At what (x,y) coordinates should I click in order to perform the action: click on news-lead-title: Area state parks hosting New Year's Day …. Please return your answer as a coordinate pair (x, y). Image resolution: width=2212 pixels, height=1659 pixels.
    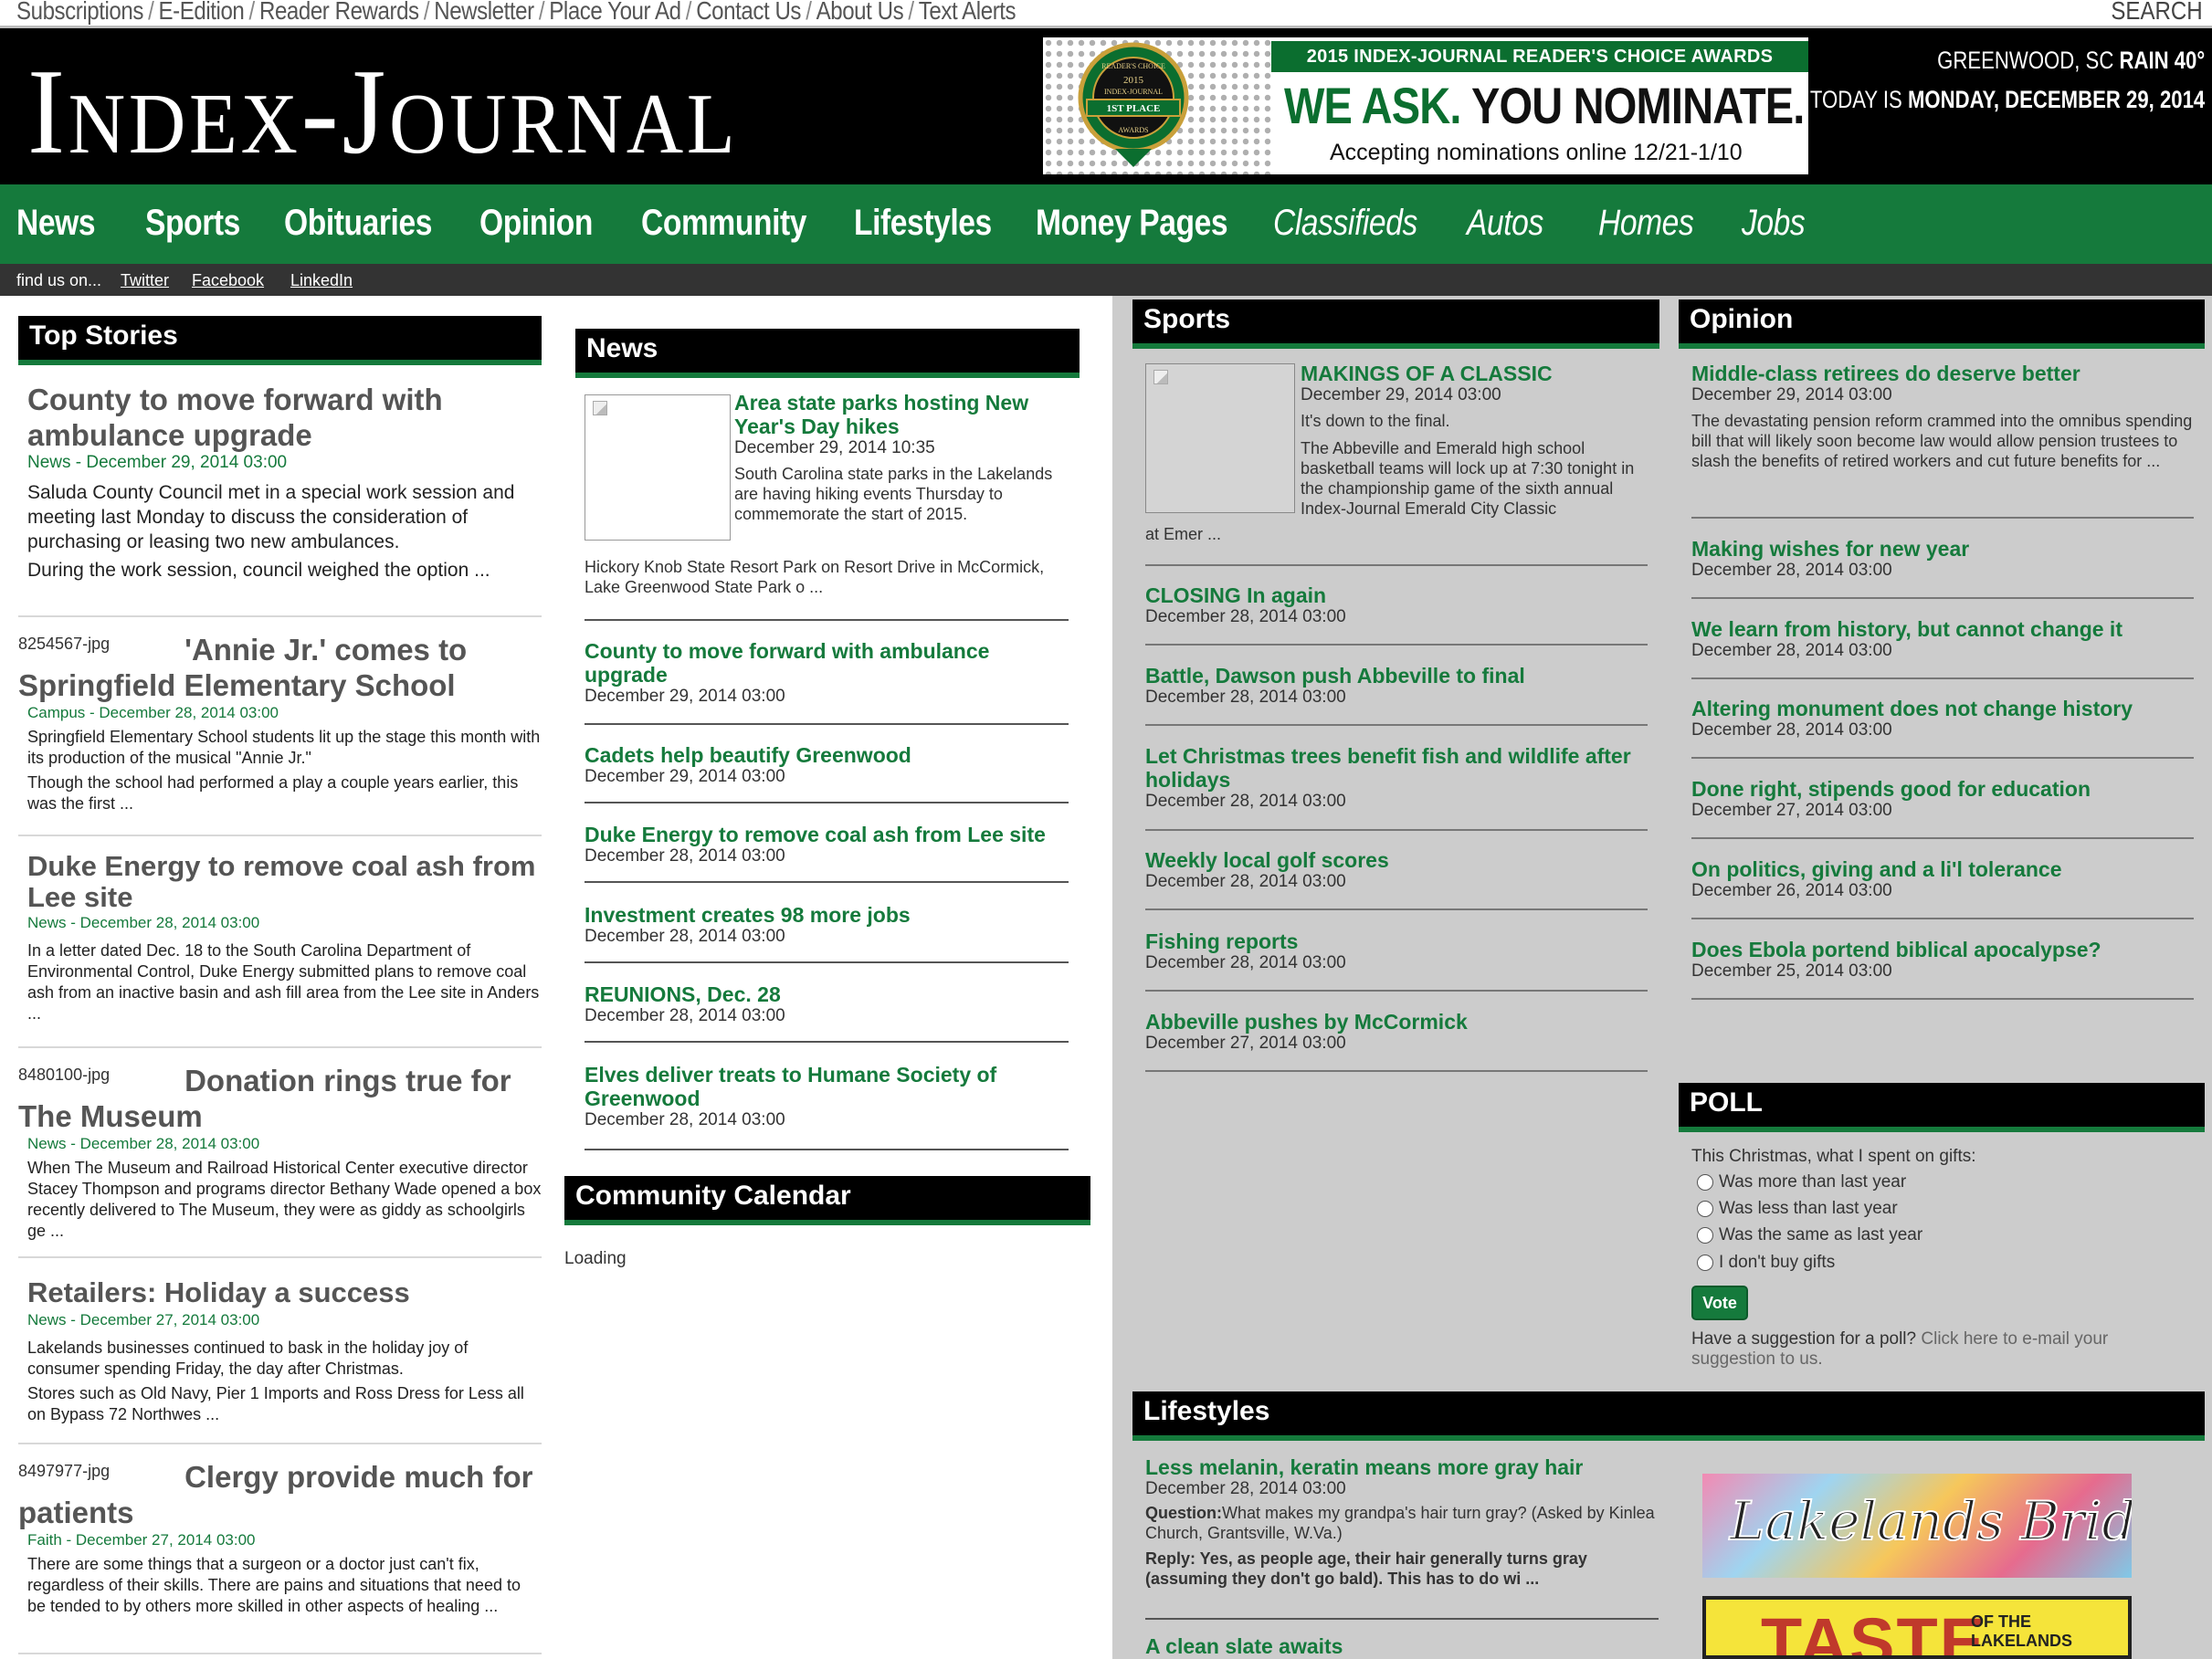
    Looking at the image, I should click on (901, 415).